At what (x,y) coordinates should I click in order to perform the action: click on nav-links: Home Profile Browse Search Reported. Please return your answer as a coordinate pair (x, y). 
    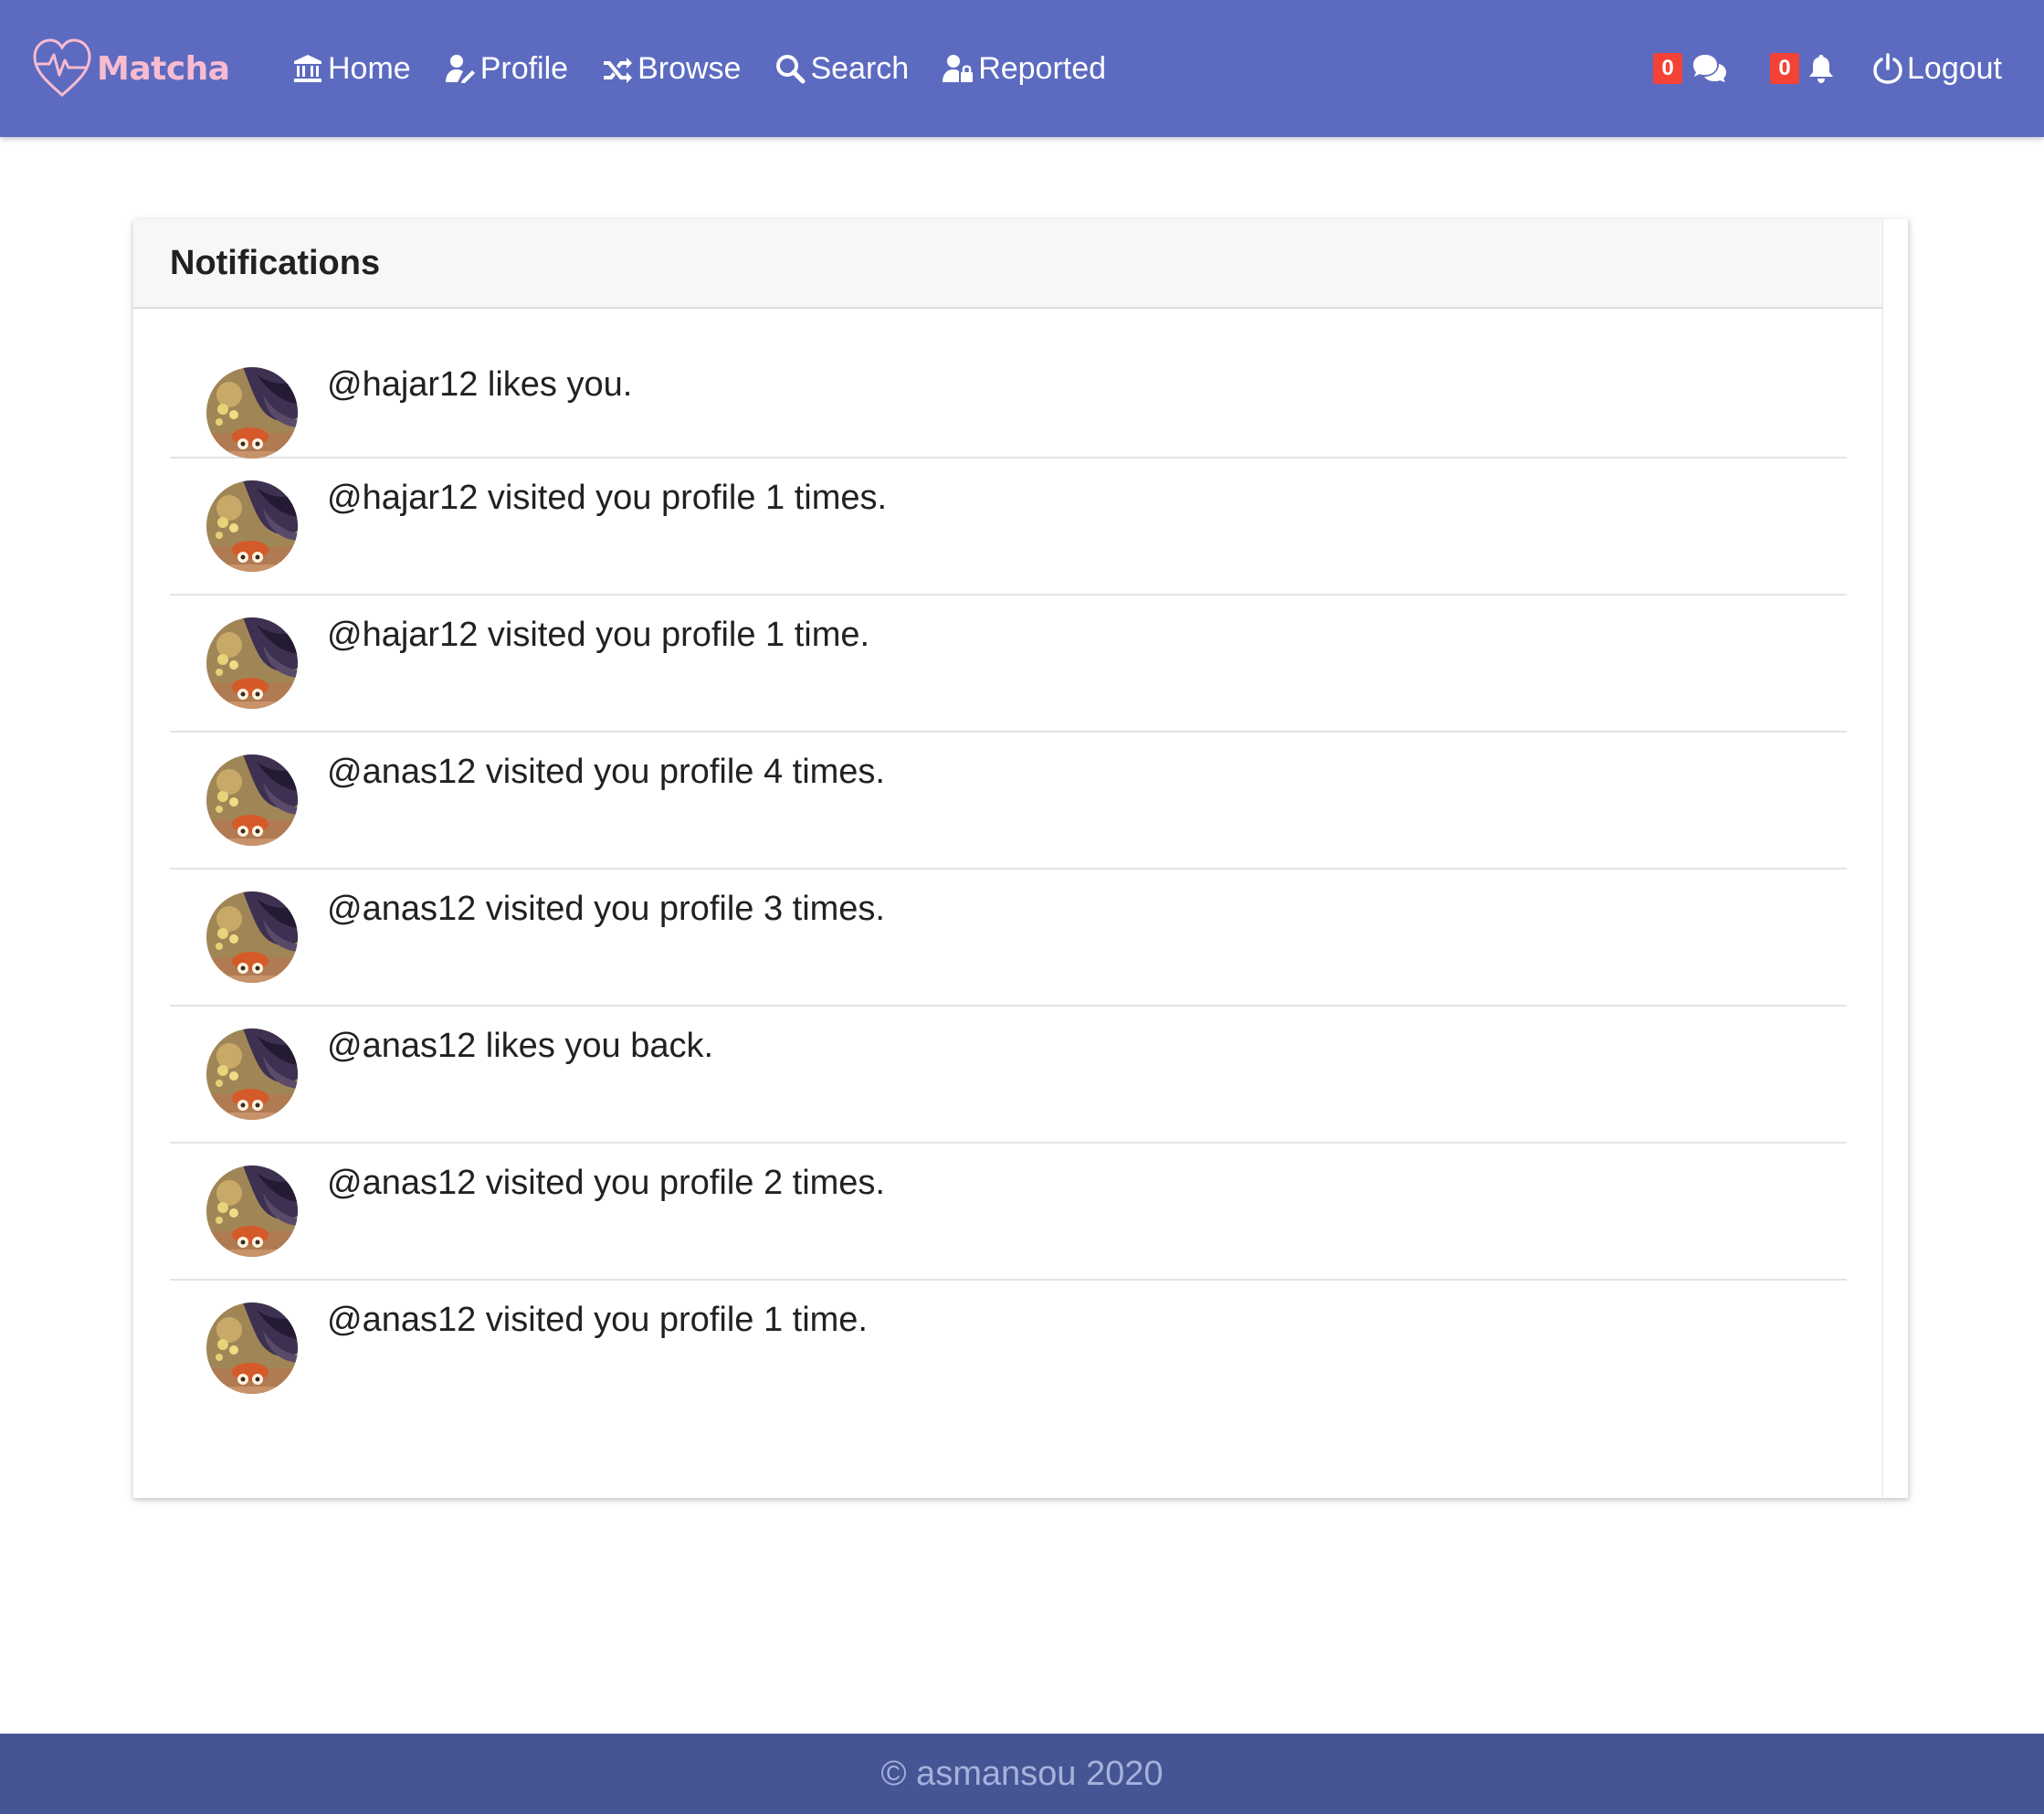
    Looking at the image, I should click on (716, 68).